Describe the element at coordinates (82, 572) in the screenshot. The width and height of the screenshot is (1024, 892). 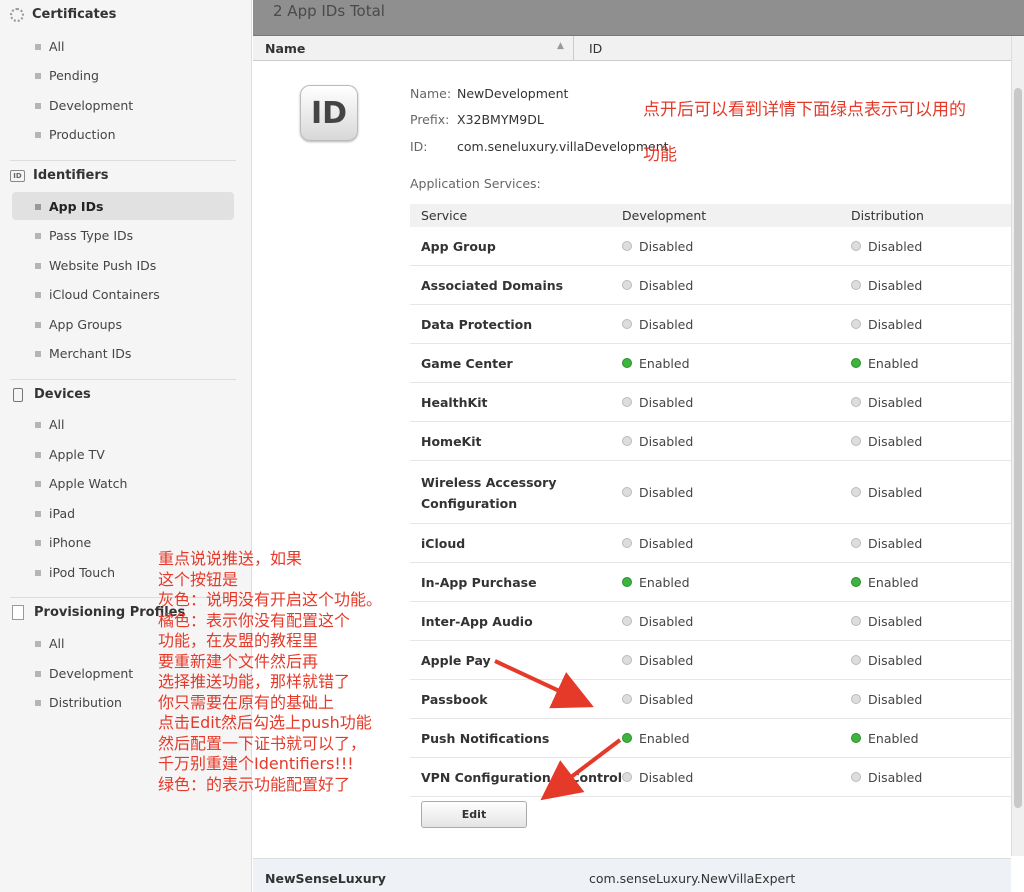
I see `sidebar-item-label: iPod Touch` at that location.